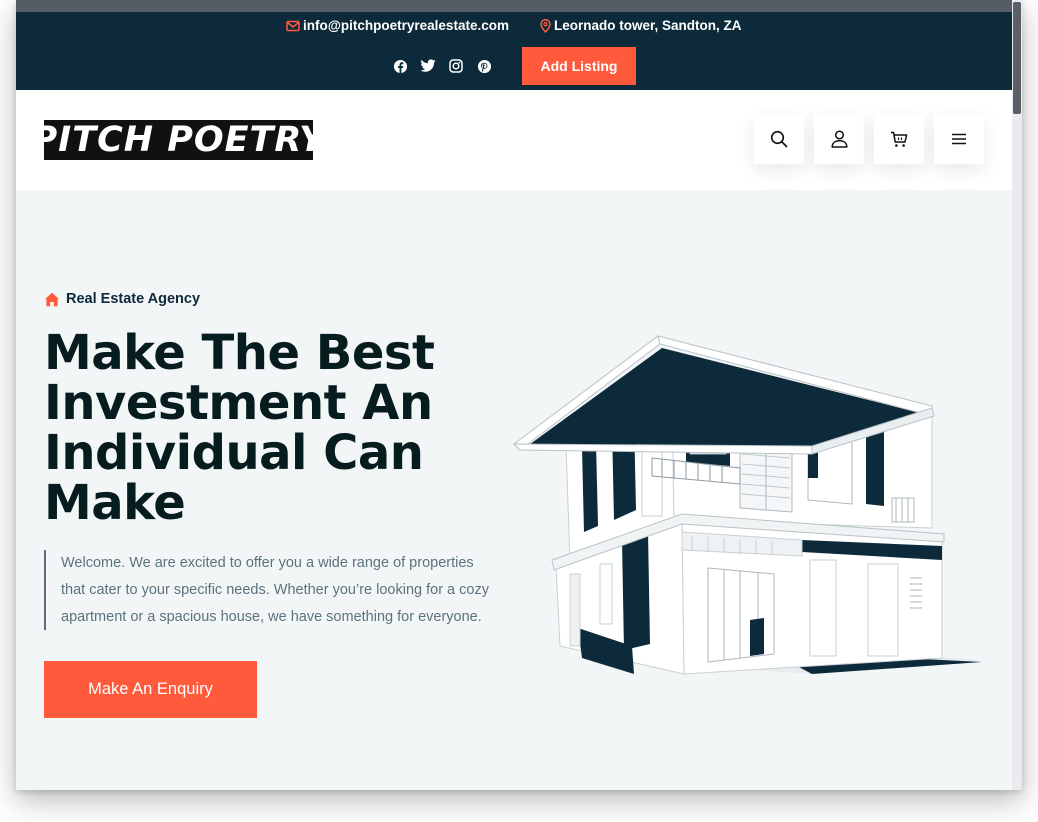 This screenshot has width=1038, height=822. What do you see at coordinates (178, 140) in the screenshot?
I see `site-logo: PITCH POETRY` at bounding box center [178, 140].